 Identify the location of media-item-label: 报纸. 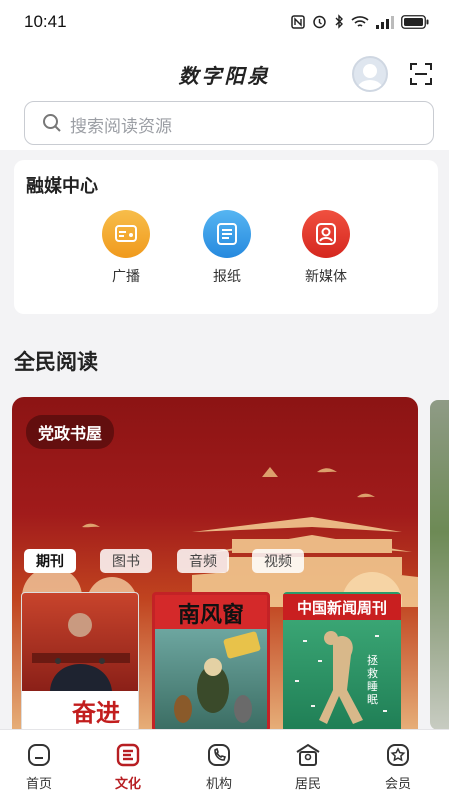
(227, 277).